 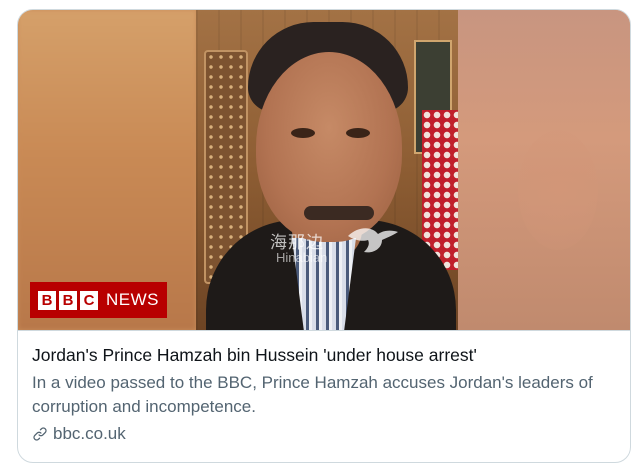 What do you see at coordinates (132, 299) in the screenshot?
I see `bbc-news-word: NEWS` at bounding box center [132, 299].